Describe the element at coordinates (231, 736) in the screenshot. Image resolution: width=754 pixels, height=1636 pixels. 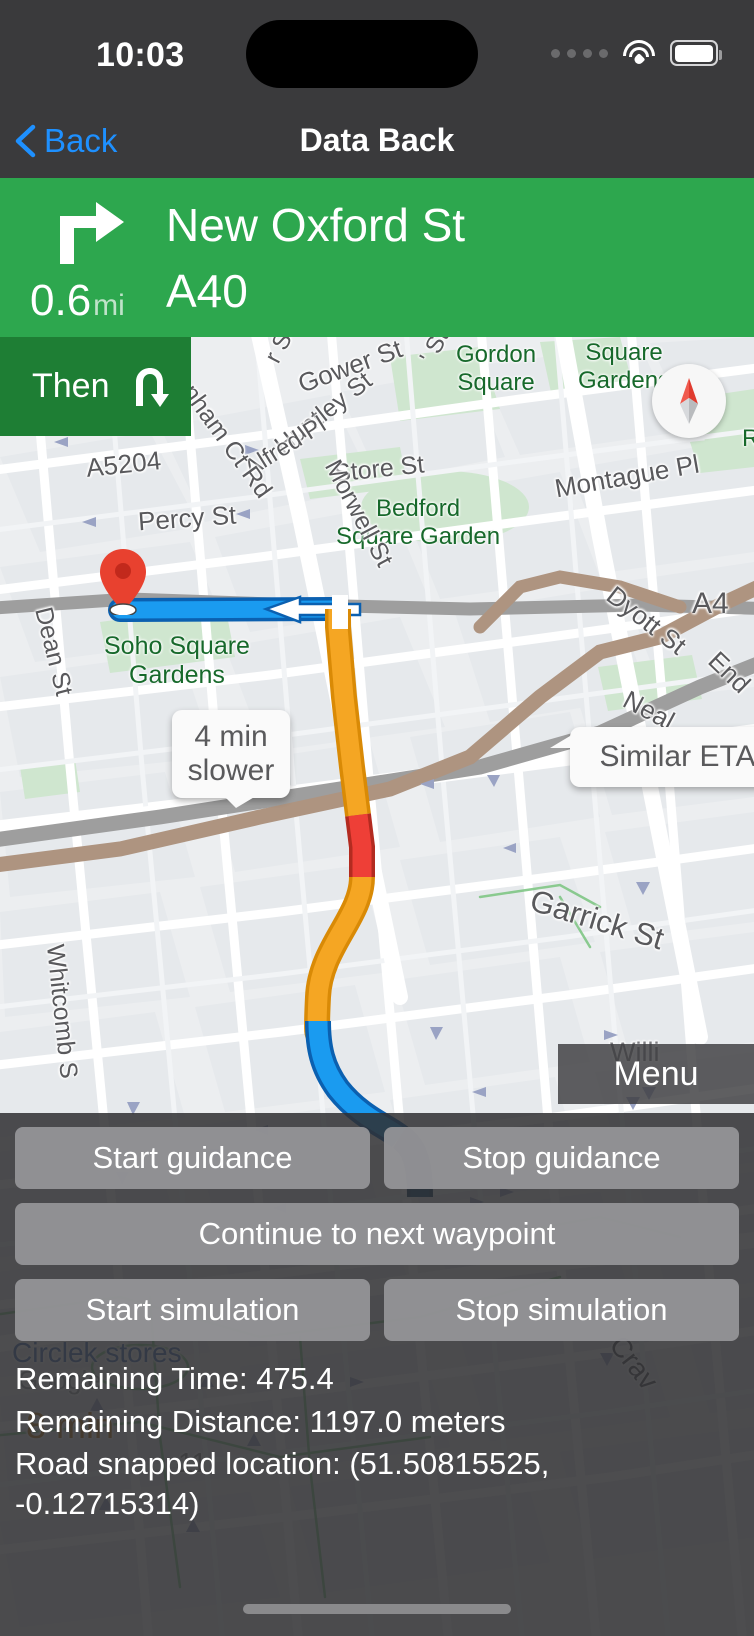
I see `callout-slower-line1: 4 min` at that location.